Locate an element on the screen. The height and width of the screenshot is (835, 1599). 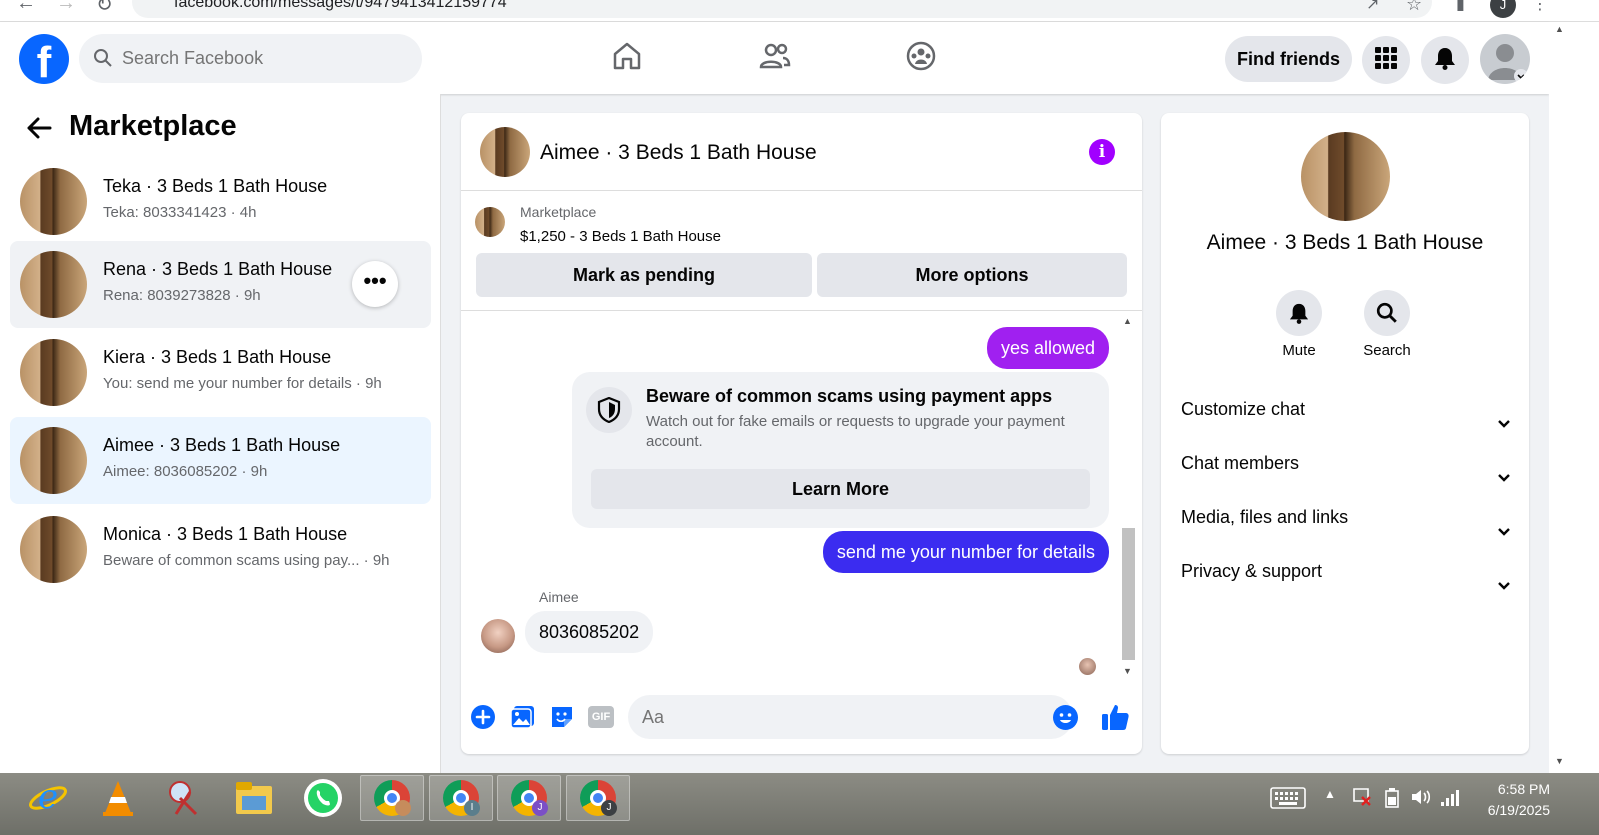
find-friends-button: Find friends is located at coordinates (1288, 59).